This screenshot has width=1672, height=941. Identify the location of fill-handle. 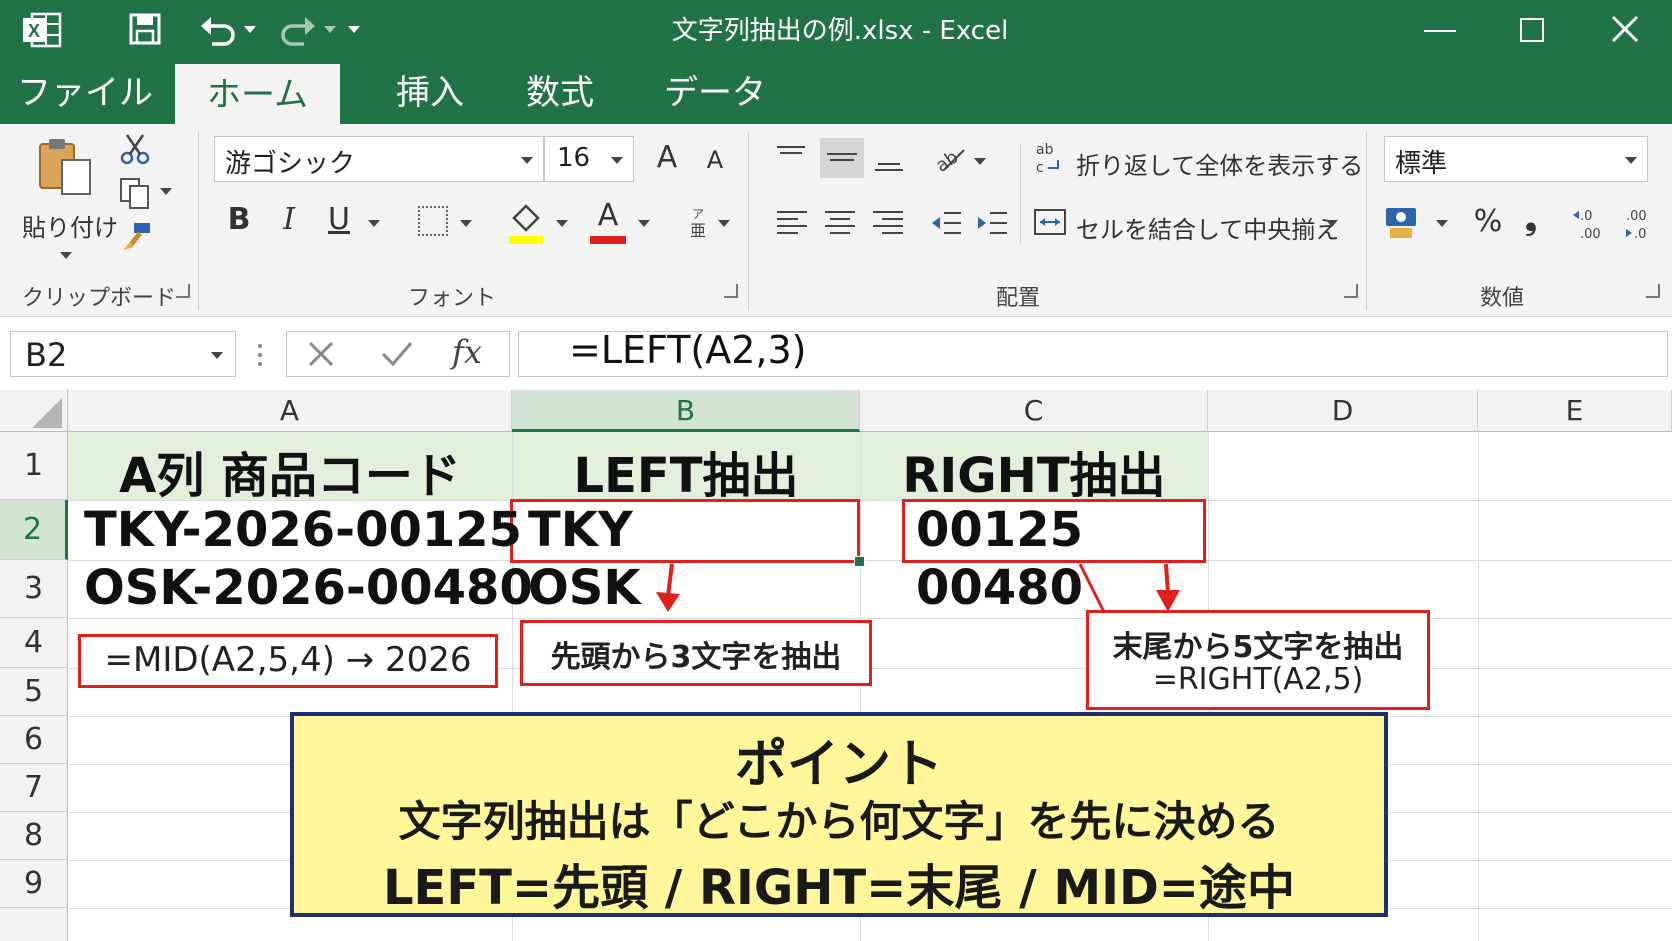
(859, 561).